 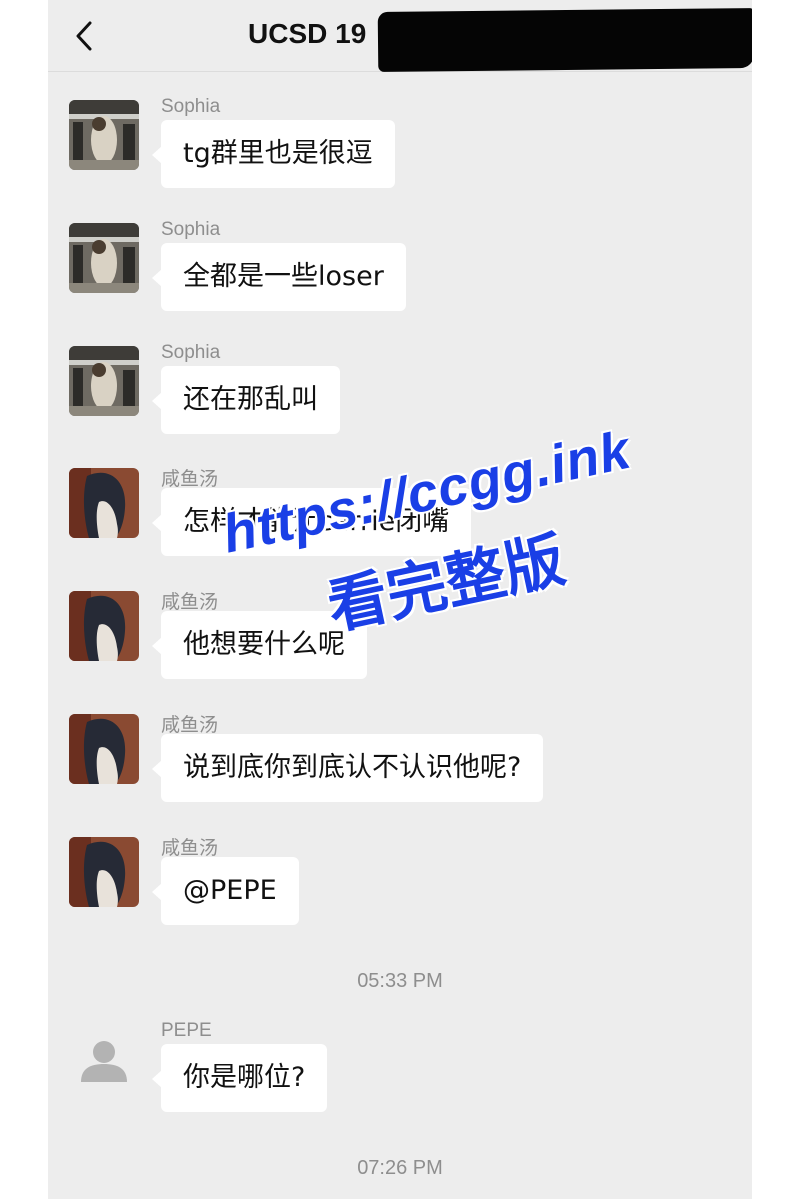 What do you see at coordinates (347, 768) in the screenshot?
I see `message-bubble: 说到底你到底认不认识他呢?` at bounding box center [347, 768].